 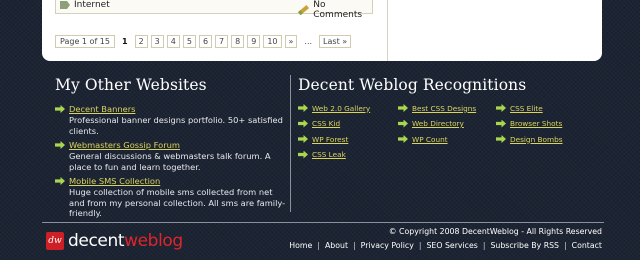 I want to click on logo-mark-icon: dw, so click(x=55, y=241).